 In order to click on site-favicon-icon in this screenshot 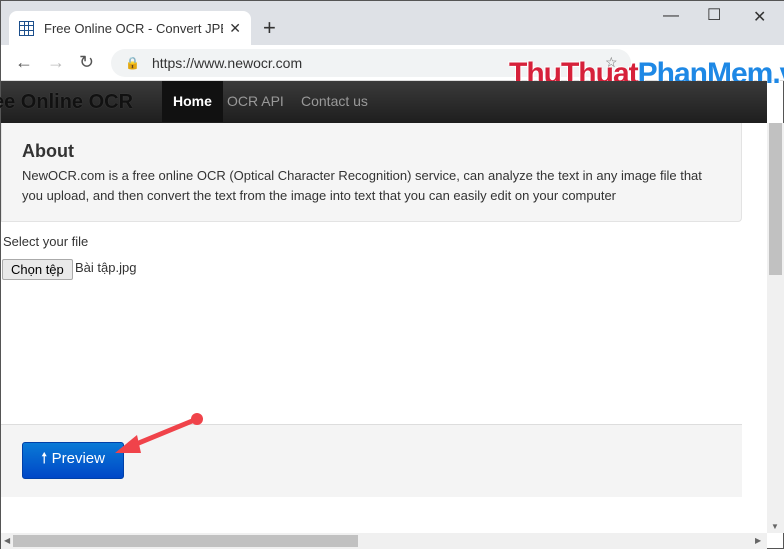, I will do `click(26, 28)`.